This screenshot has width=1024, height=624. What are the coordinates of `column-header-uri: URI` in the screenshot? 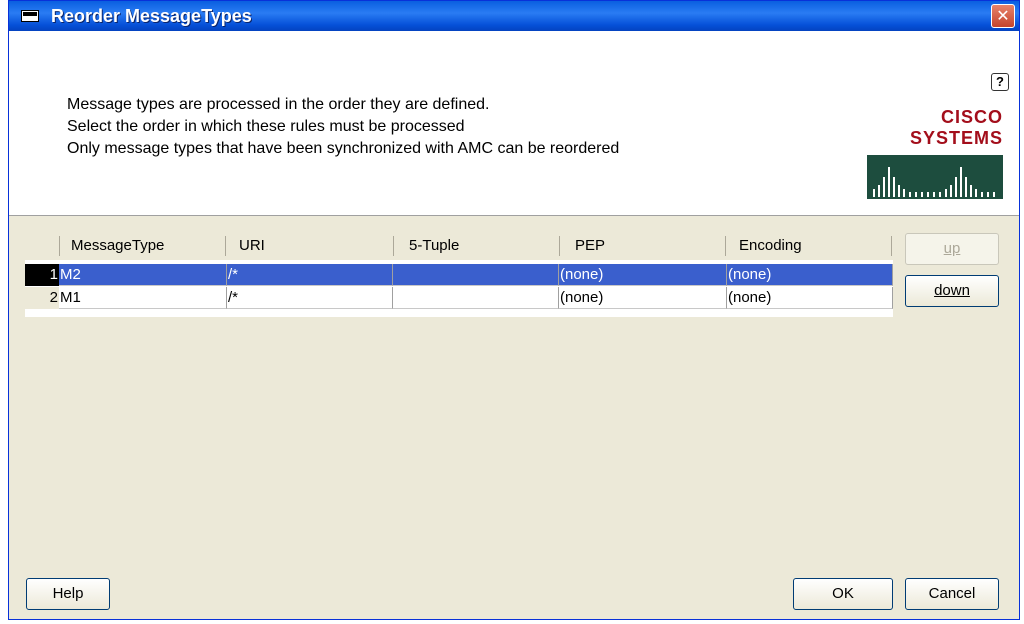 It's located at (252, 246).